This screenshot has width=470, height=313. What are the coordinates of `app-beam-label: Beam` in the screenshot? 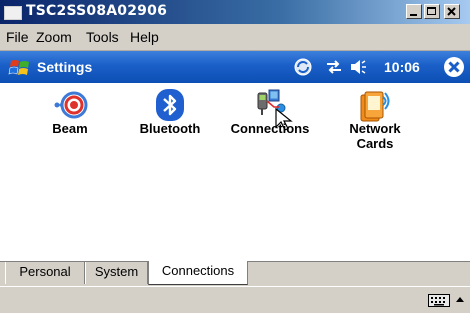 It's located at (70, 128).